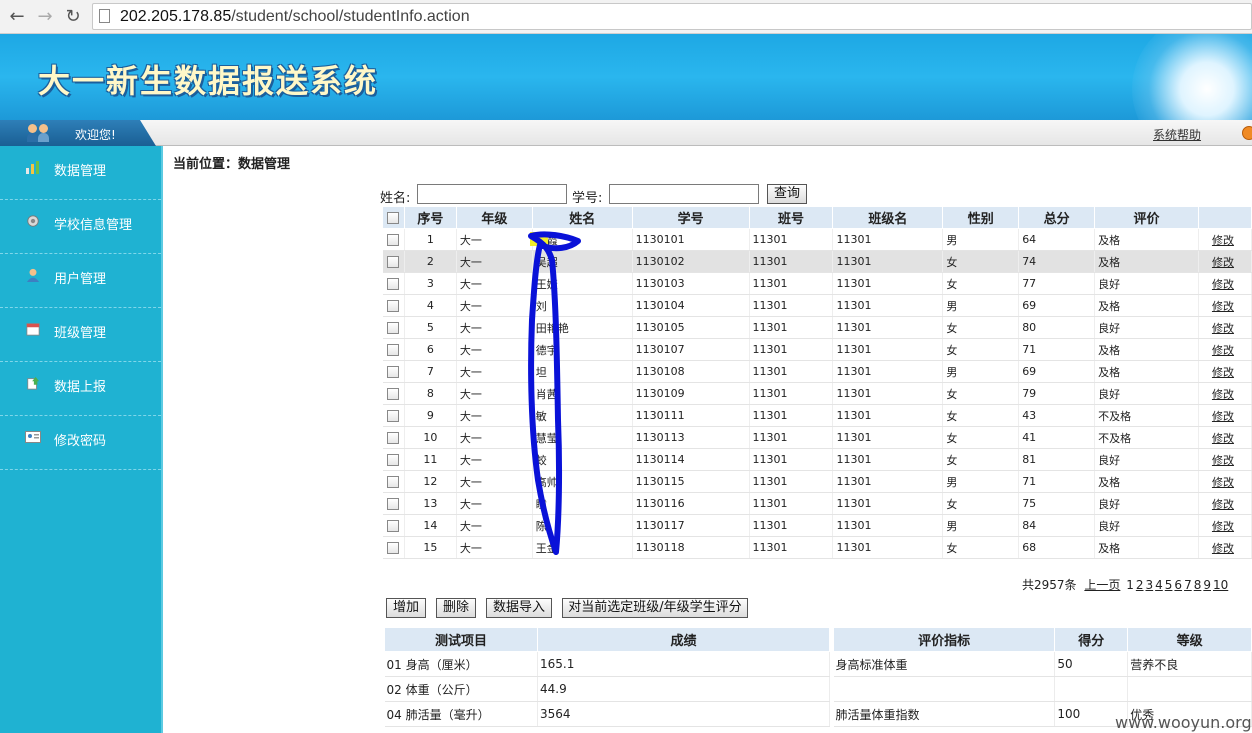 The height and width of the screenshot is (733, 1252). Describe the element at coordinates (393, 217) in the screenshot. I see `select-all-checkbox` at that location.